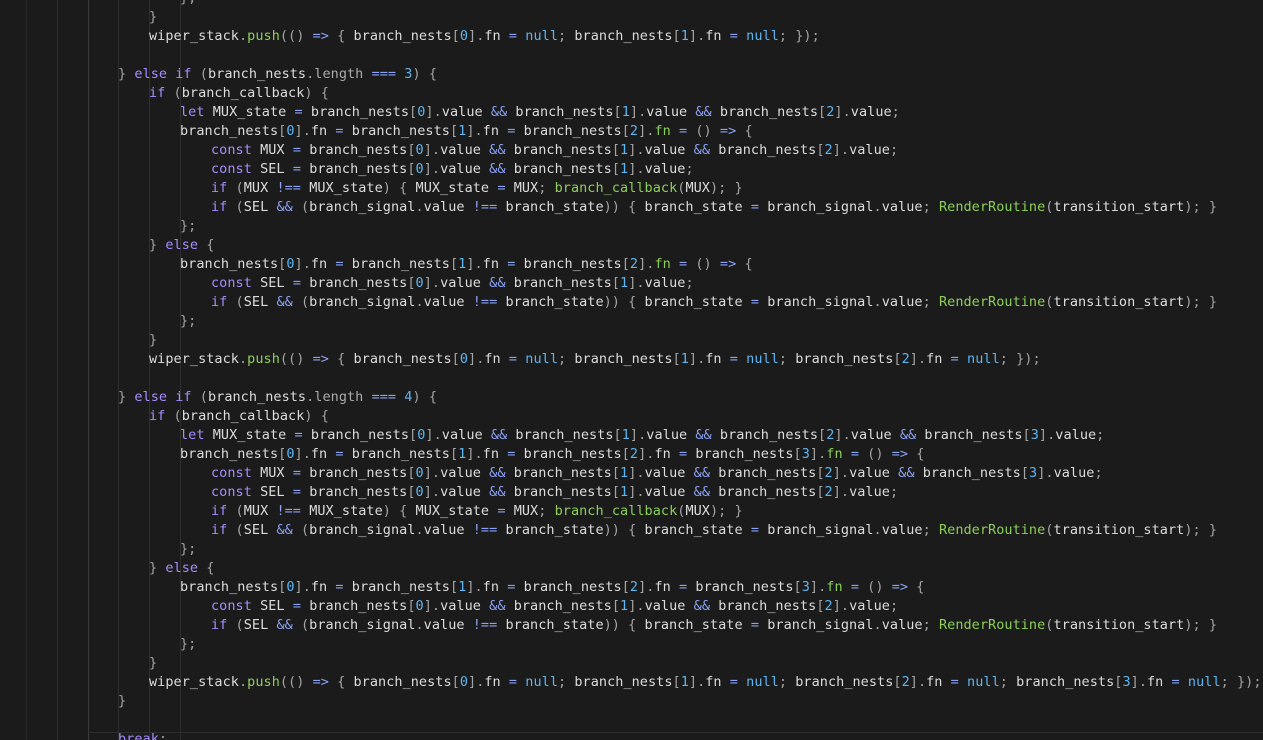 The height and width of the screenshot is (740, 1263). Describe the element at coordinates (206, 568) in the screenshot. I see `code-token: {` at that location.